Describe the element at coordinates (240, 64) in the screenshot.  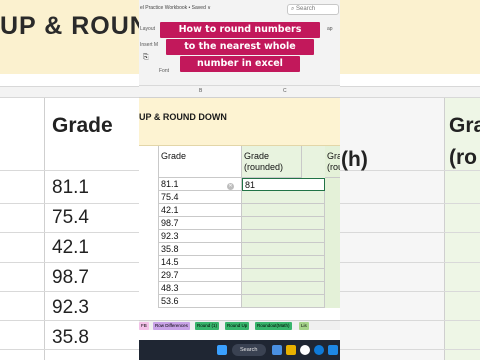
I see `caption-line-3: number in excel` at that location.